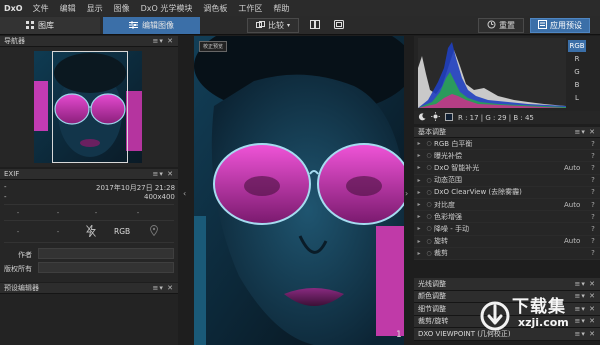  I want to click on basic-adjustments-header: 基本调整 ≡▾ ✕, so click(507, 132).